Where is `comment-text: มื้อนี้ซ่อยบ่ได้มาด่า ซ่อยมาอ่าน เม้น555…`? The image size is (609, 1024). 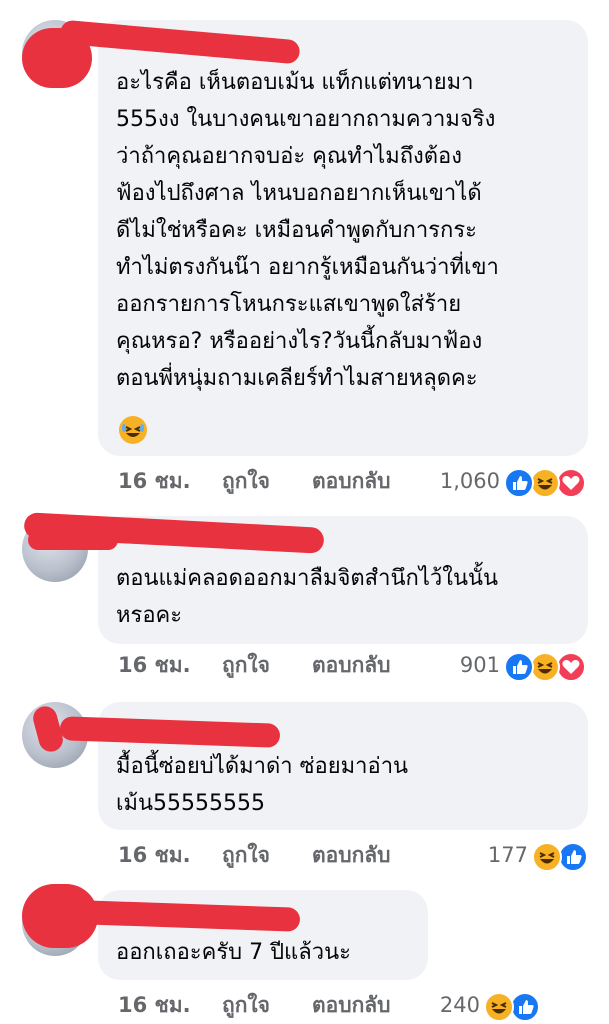 comment-text: มื้อนี้ซ่อยบ่ได้มาด่า ซ่อยมาอ่าน เม้น555… is located at coordinates (262, 785).